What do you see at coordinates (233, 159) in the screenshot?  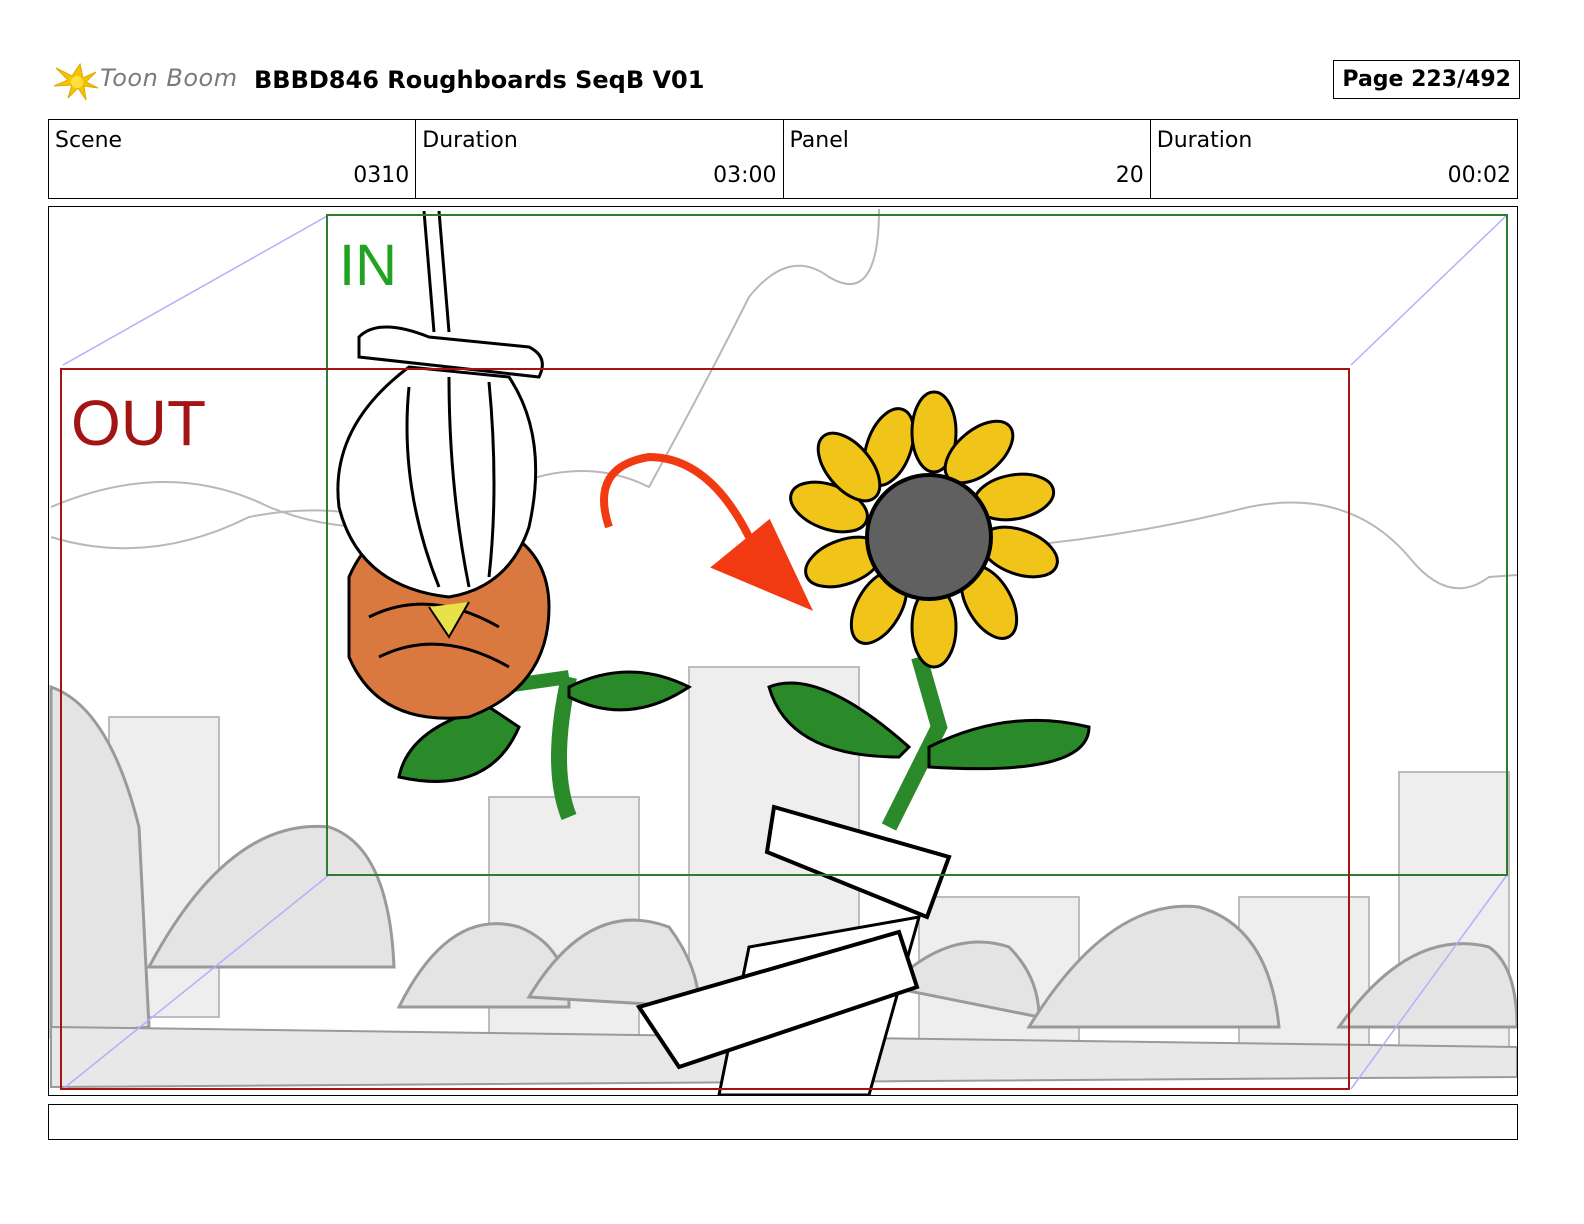 I see `scene-cell: Scene 0310` at bounding box center [233, 159].